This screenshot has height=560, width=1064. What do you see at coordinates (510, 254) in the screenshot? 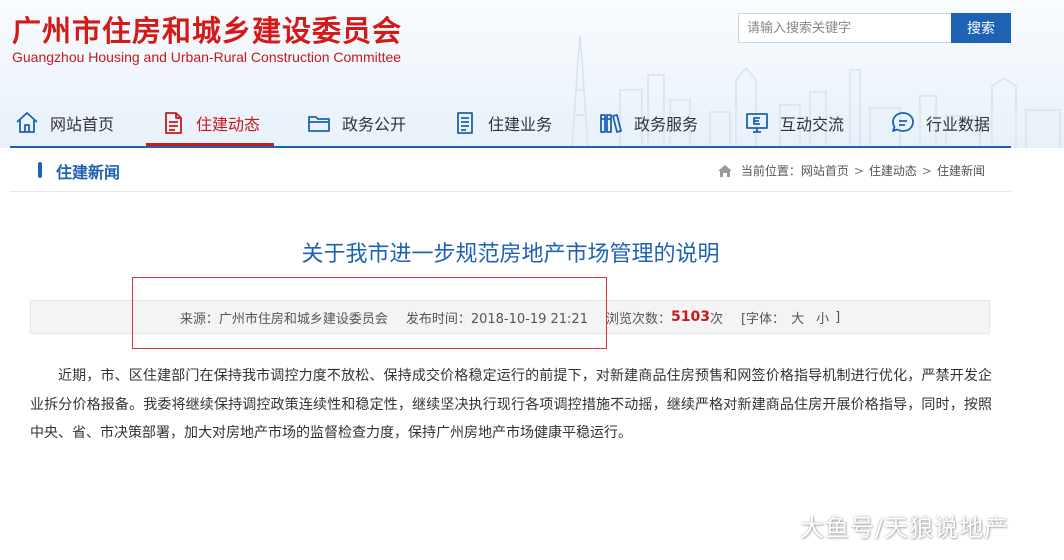
I see `article-title: 关于我市进一步规范房地产市场管理的说明` at bounding box center [510, 254].